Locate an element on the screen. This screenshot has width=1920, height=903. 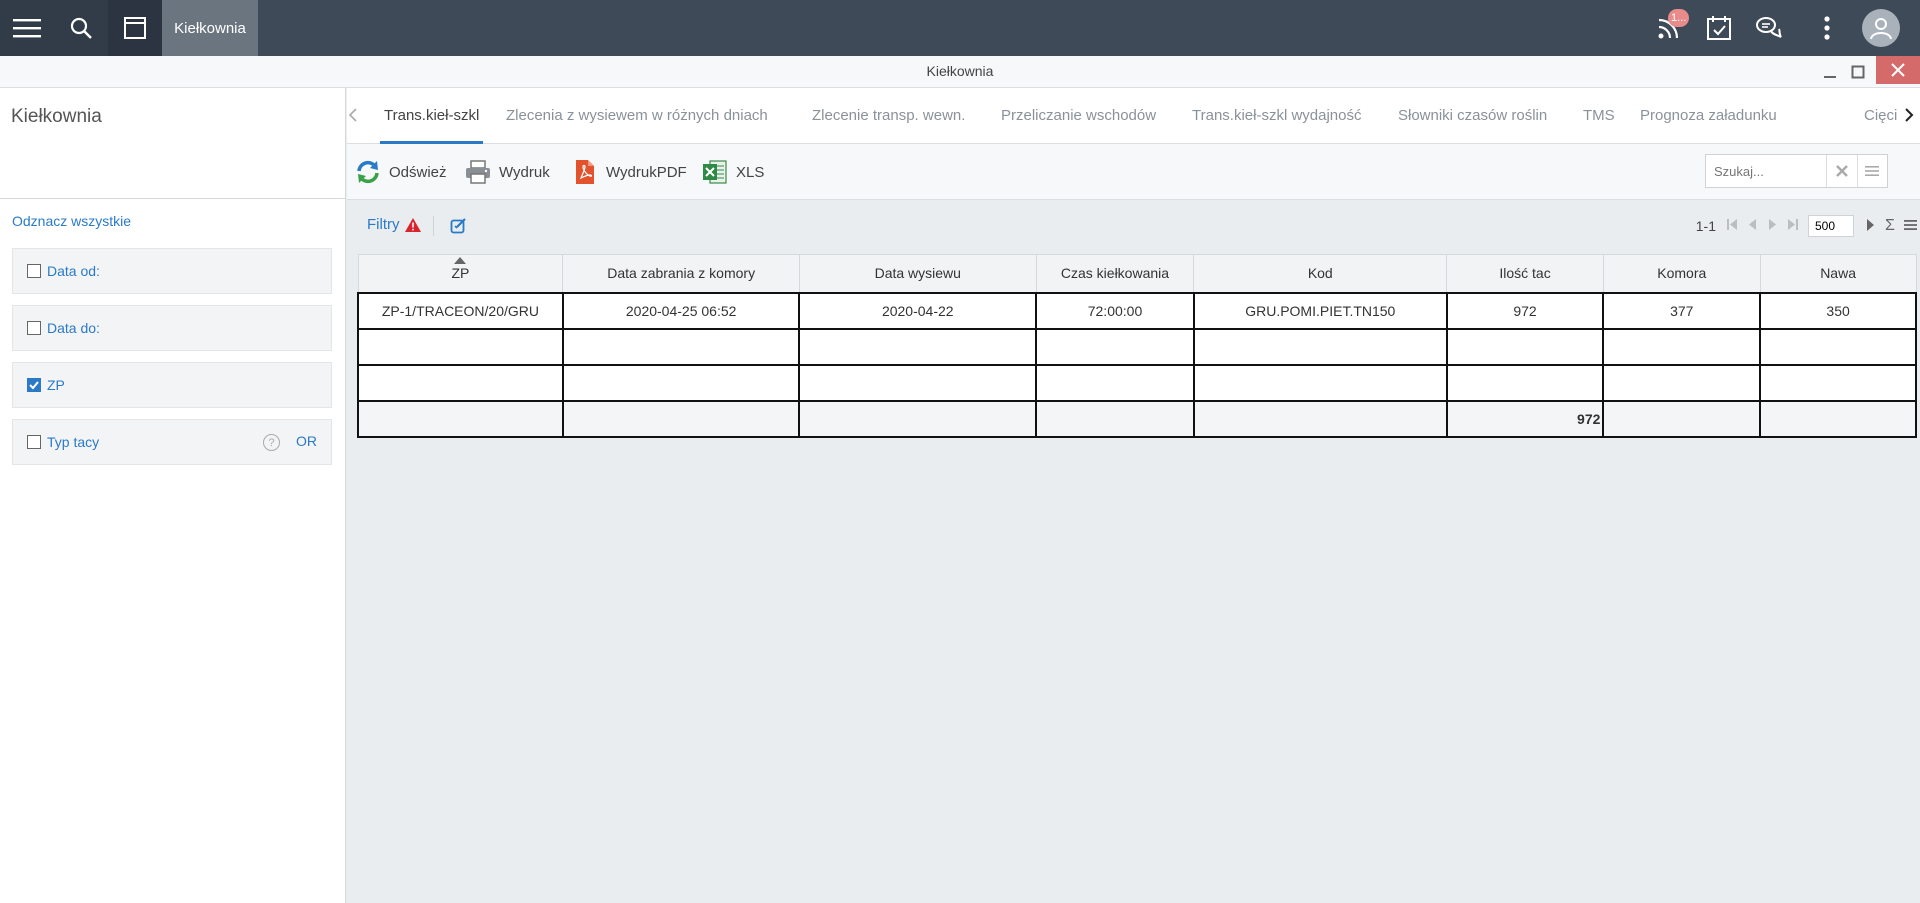
export-xls-button: XLS is located at coordinates (733, 172).